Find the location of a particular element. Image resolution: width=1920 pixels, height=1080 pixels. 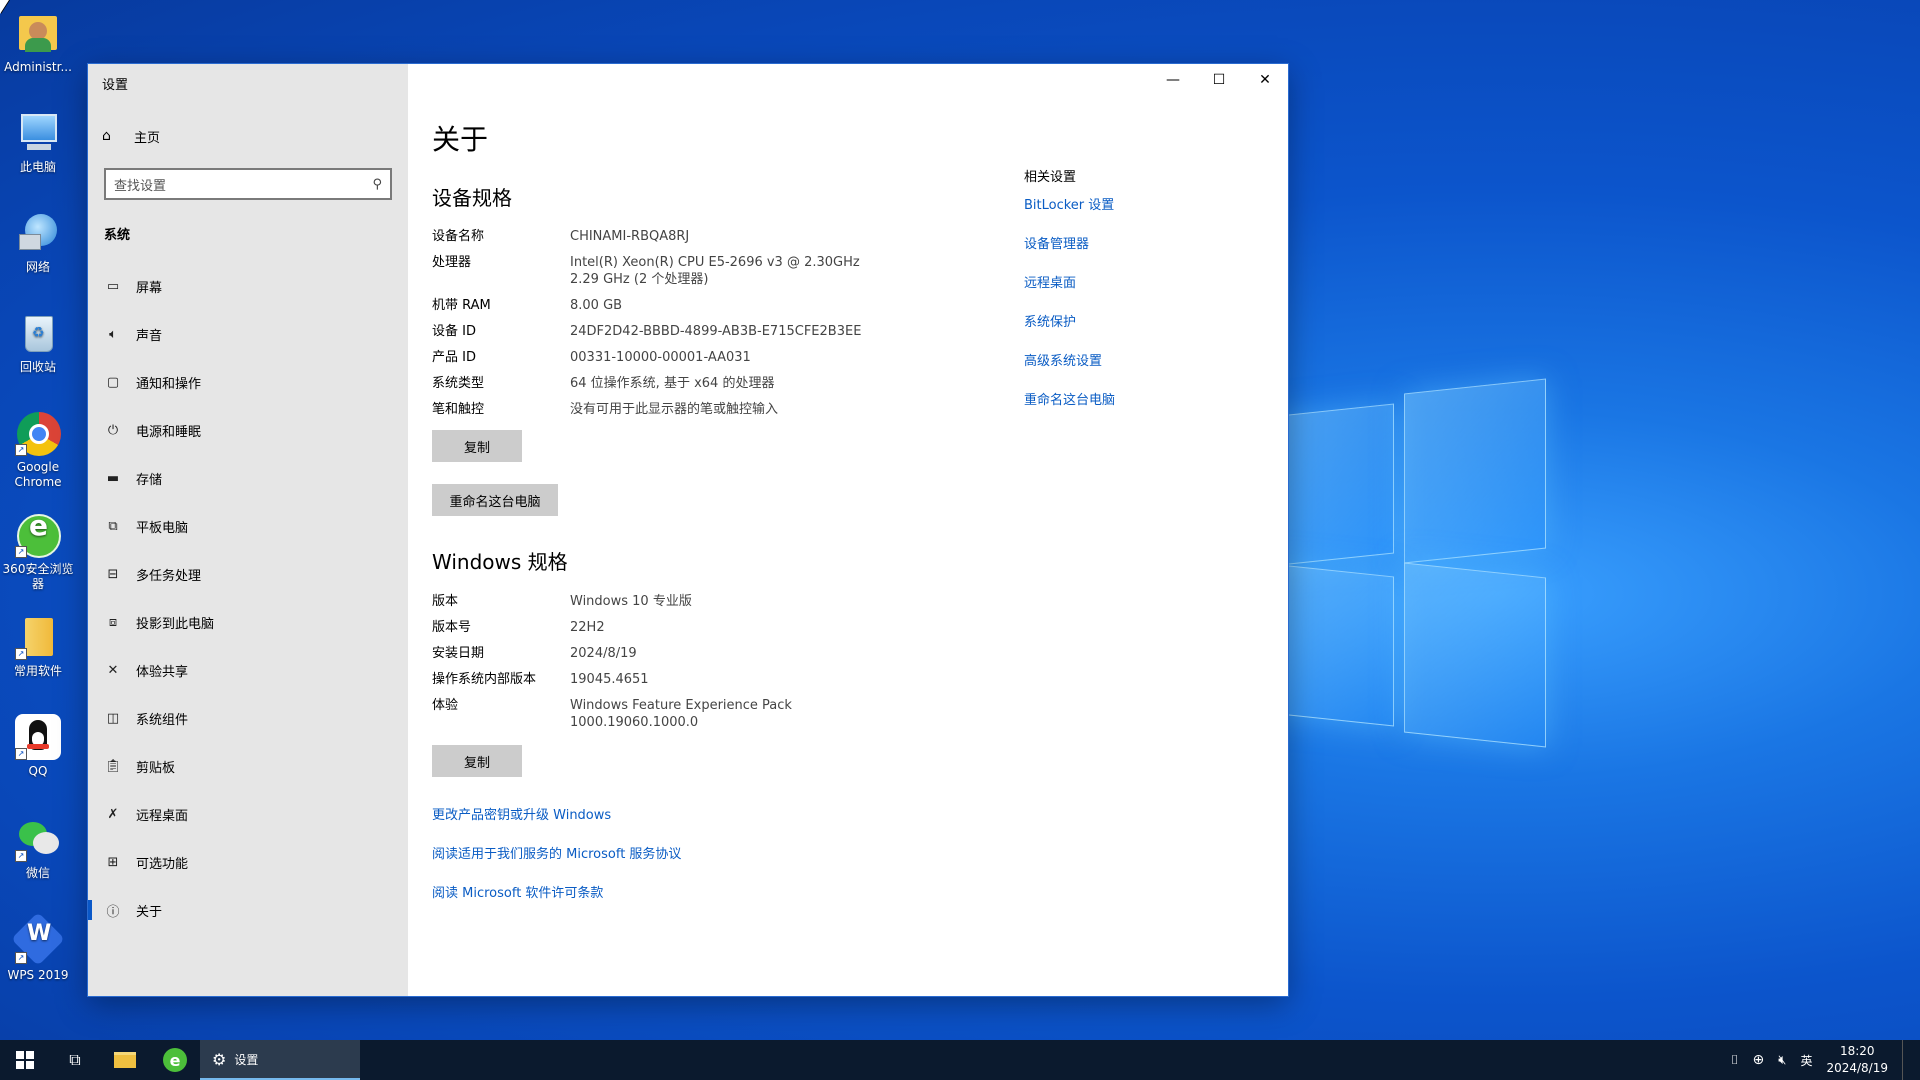

network-globe-icon is located at coordinates (38, 233).